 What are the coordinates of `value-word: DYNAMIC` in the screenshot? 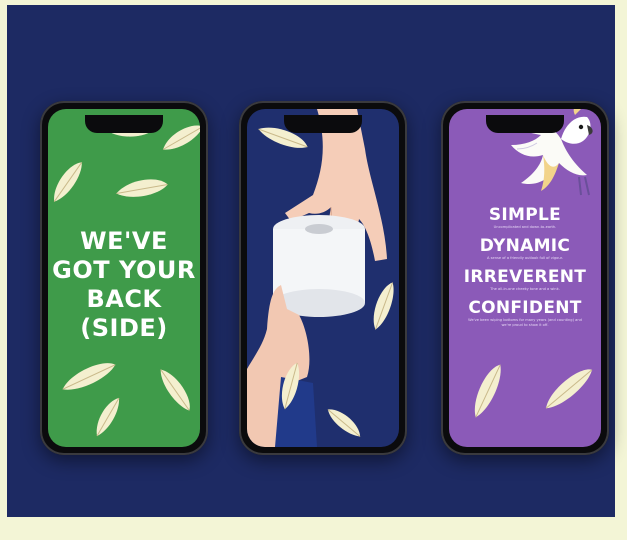 It's located at (525, 246).